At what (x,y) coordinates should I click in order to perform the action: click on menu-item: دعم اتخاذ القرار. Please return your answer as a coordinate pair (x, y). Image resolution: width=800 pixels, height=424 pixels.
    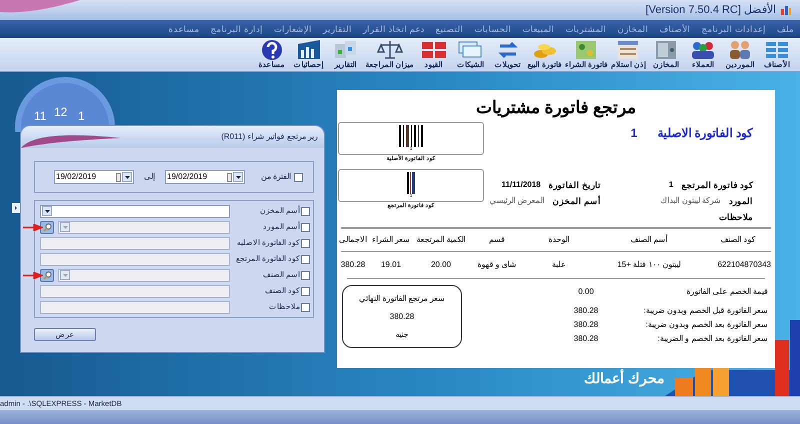
    Looking at the image, I should click on (393, 29).